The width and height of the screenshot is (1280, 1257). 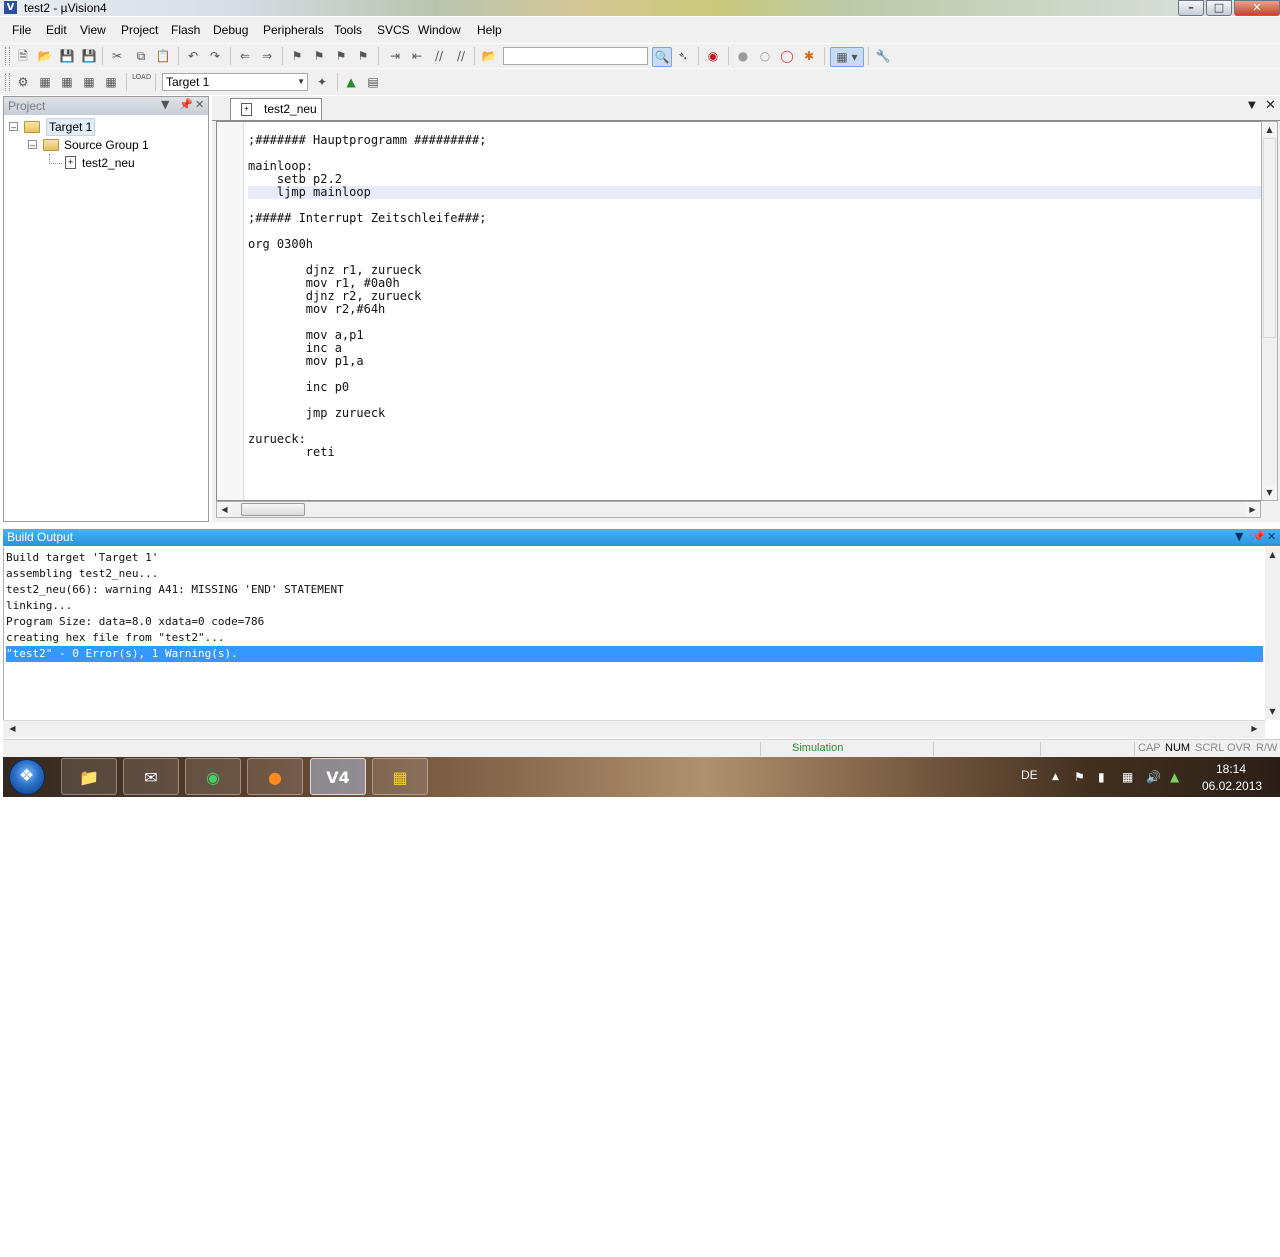 What do you see at coordinates (235, 82) in the screenshot?
I see `target-select: Target 1 ▼` at bounding box center [235, 82].